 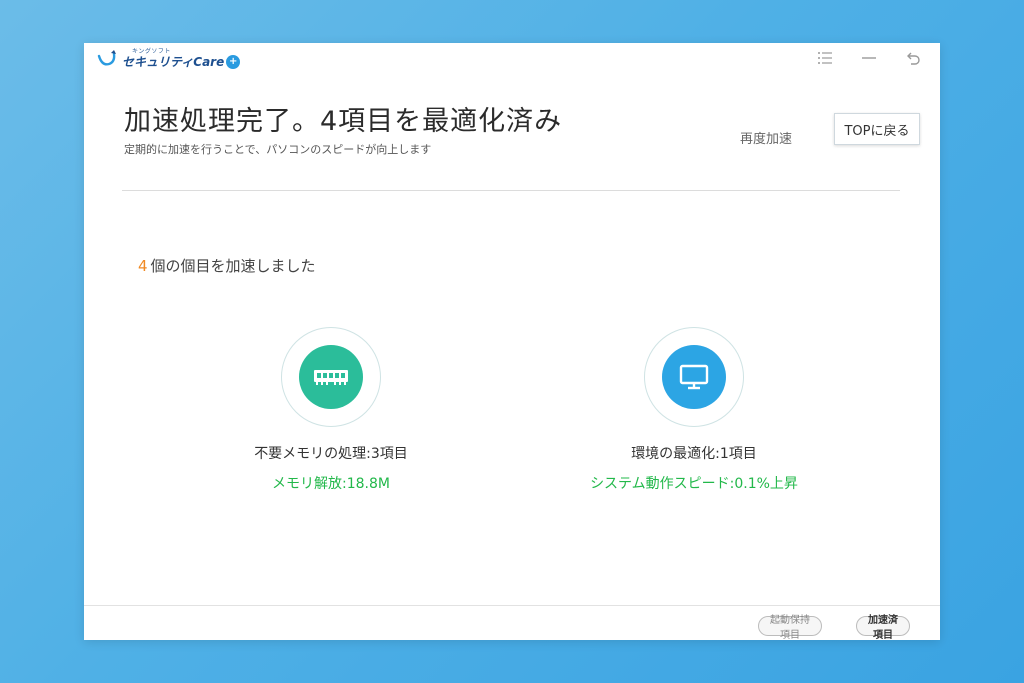 I want to click on memory-badge, so click(x=331, y=377).